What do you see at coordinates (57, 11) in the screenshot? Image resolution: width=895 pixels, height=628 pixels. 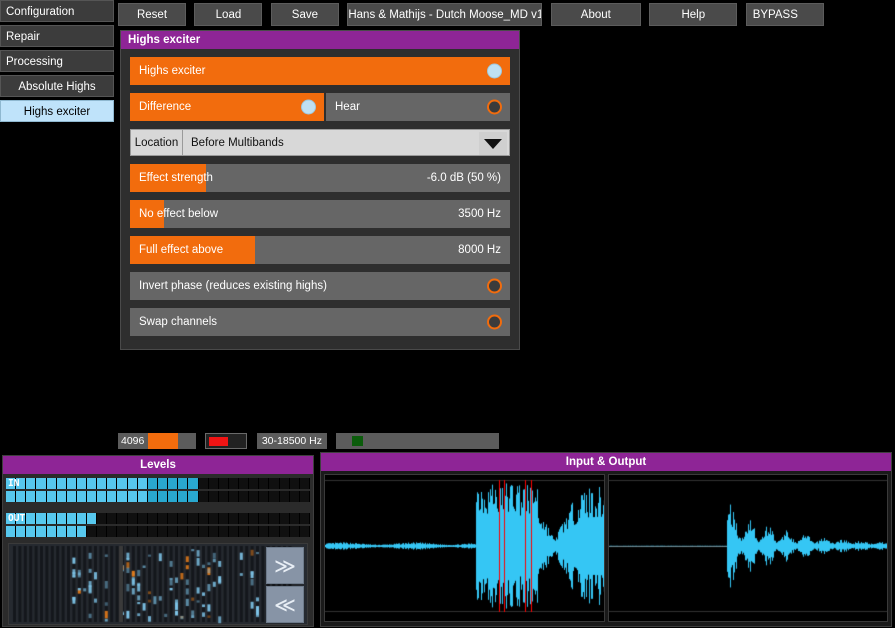 I see `sidebar-item-configuration: Configuration` at bounding box center [57, 11].